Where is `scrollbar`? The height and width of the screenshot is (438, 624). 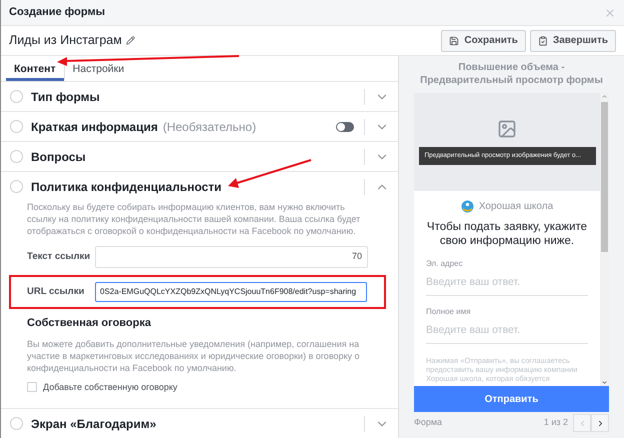 scrollbar is located at coordinates (604, 239).